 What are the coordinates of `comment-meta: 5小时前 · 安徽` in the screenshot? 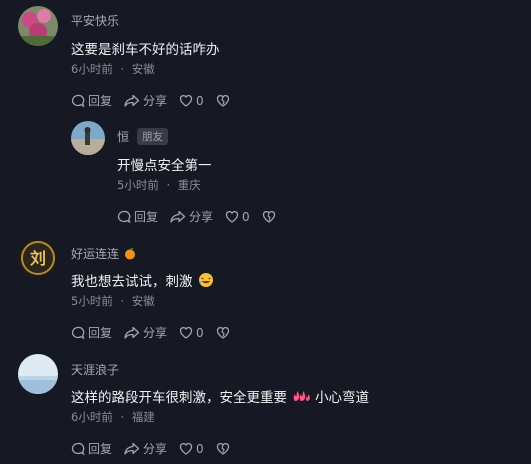 It's located at (113, 301).